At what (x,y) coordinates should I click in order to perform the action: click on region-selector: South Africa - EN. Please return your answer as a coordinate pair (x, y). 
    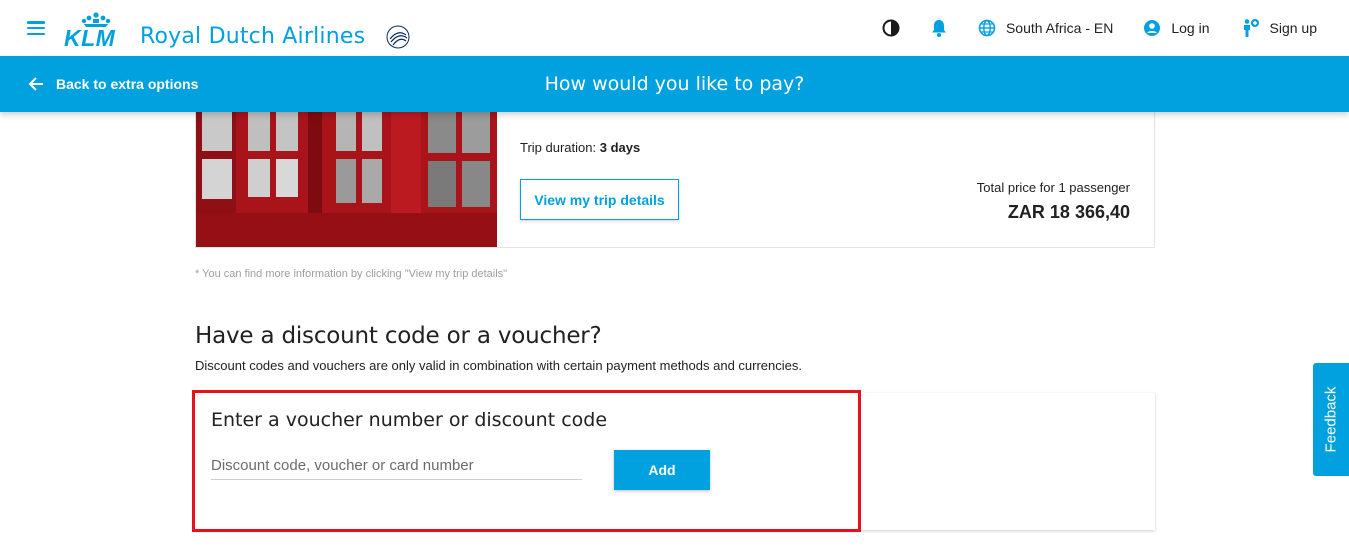
    Looking at the image, I should click on (1045, 28).